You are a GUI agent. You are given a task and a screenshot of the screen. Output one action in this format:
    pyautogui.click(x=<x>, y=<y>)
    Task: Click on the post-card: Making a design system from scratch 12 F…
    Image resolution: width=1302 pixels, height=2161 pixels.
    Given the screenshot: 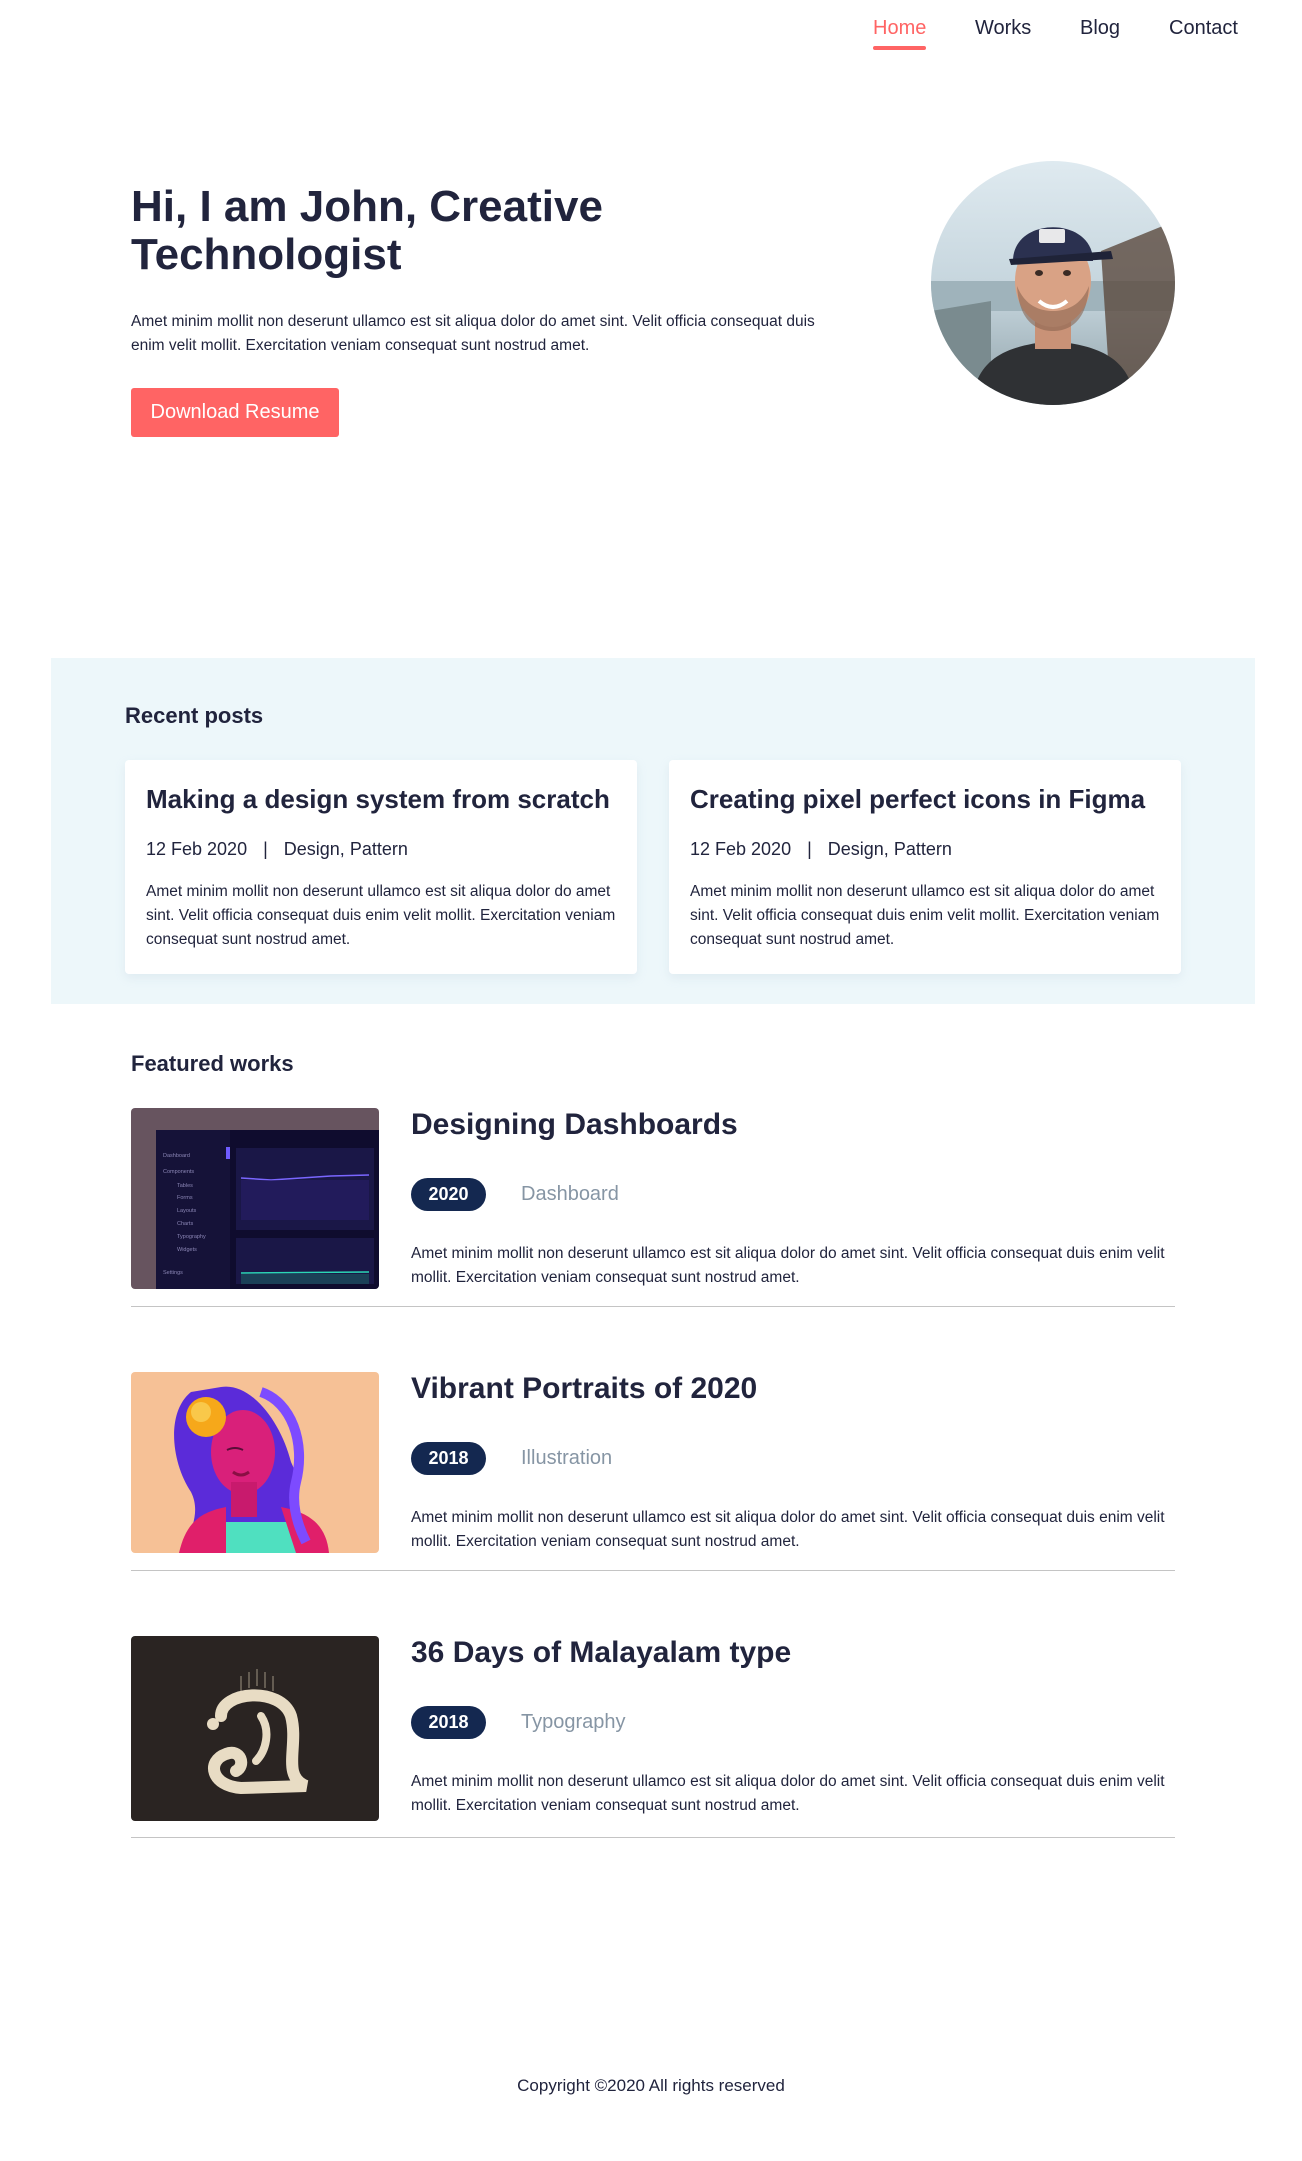 What is the action you would take?
    pyautogui.click(x=381, y=867)
    